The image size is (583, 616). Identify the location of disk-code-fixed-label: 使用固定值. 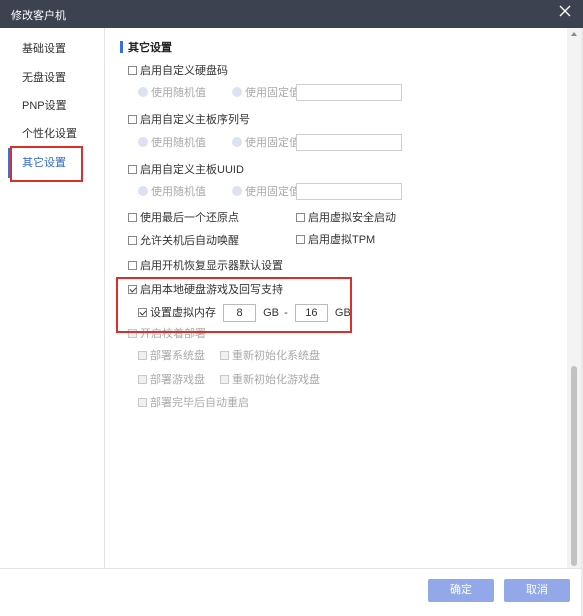
(272, 93).